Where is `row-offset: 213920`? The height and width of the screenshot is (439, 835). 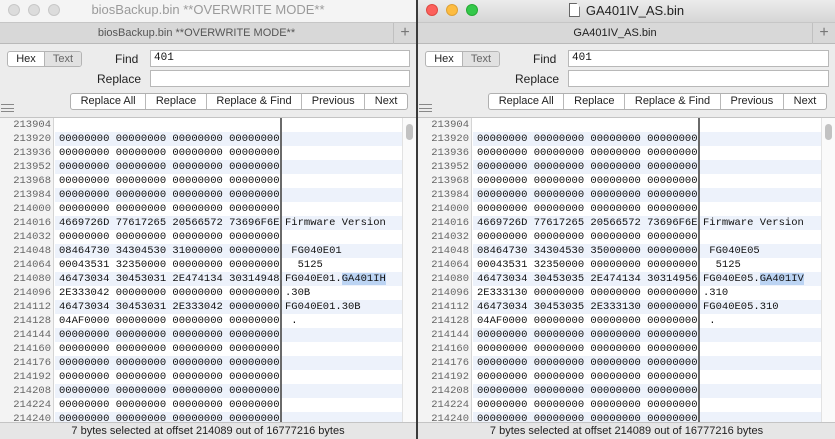 row-offset: 213920 is located at coordinates (445, 139).